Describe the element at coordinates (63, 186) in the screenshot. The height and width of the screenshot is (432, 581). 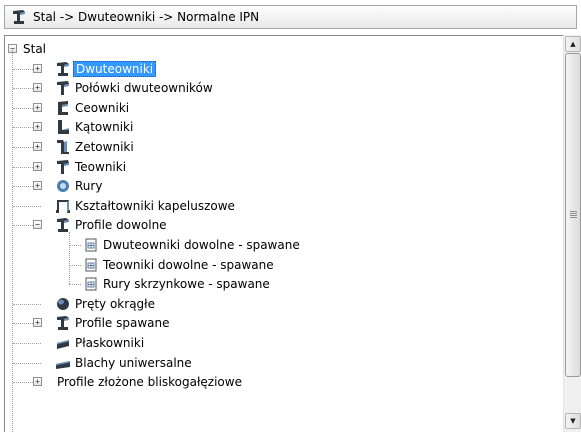
I see `pipe-icon` at that location.